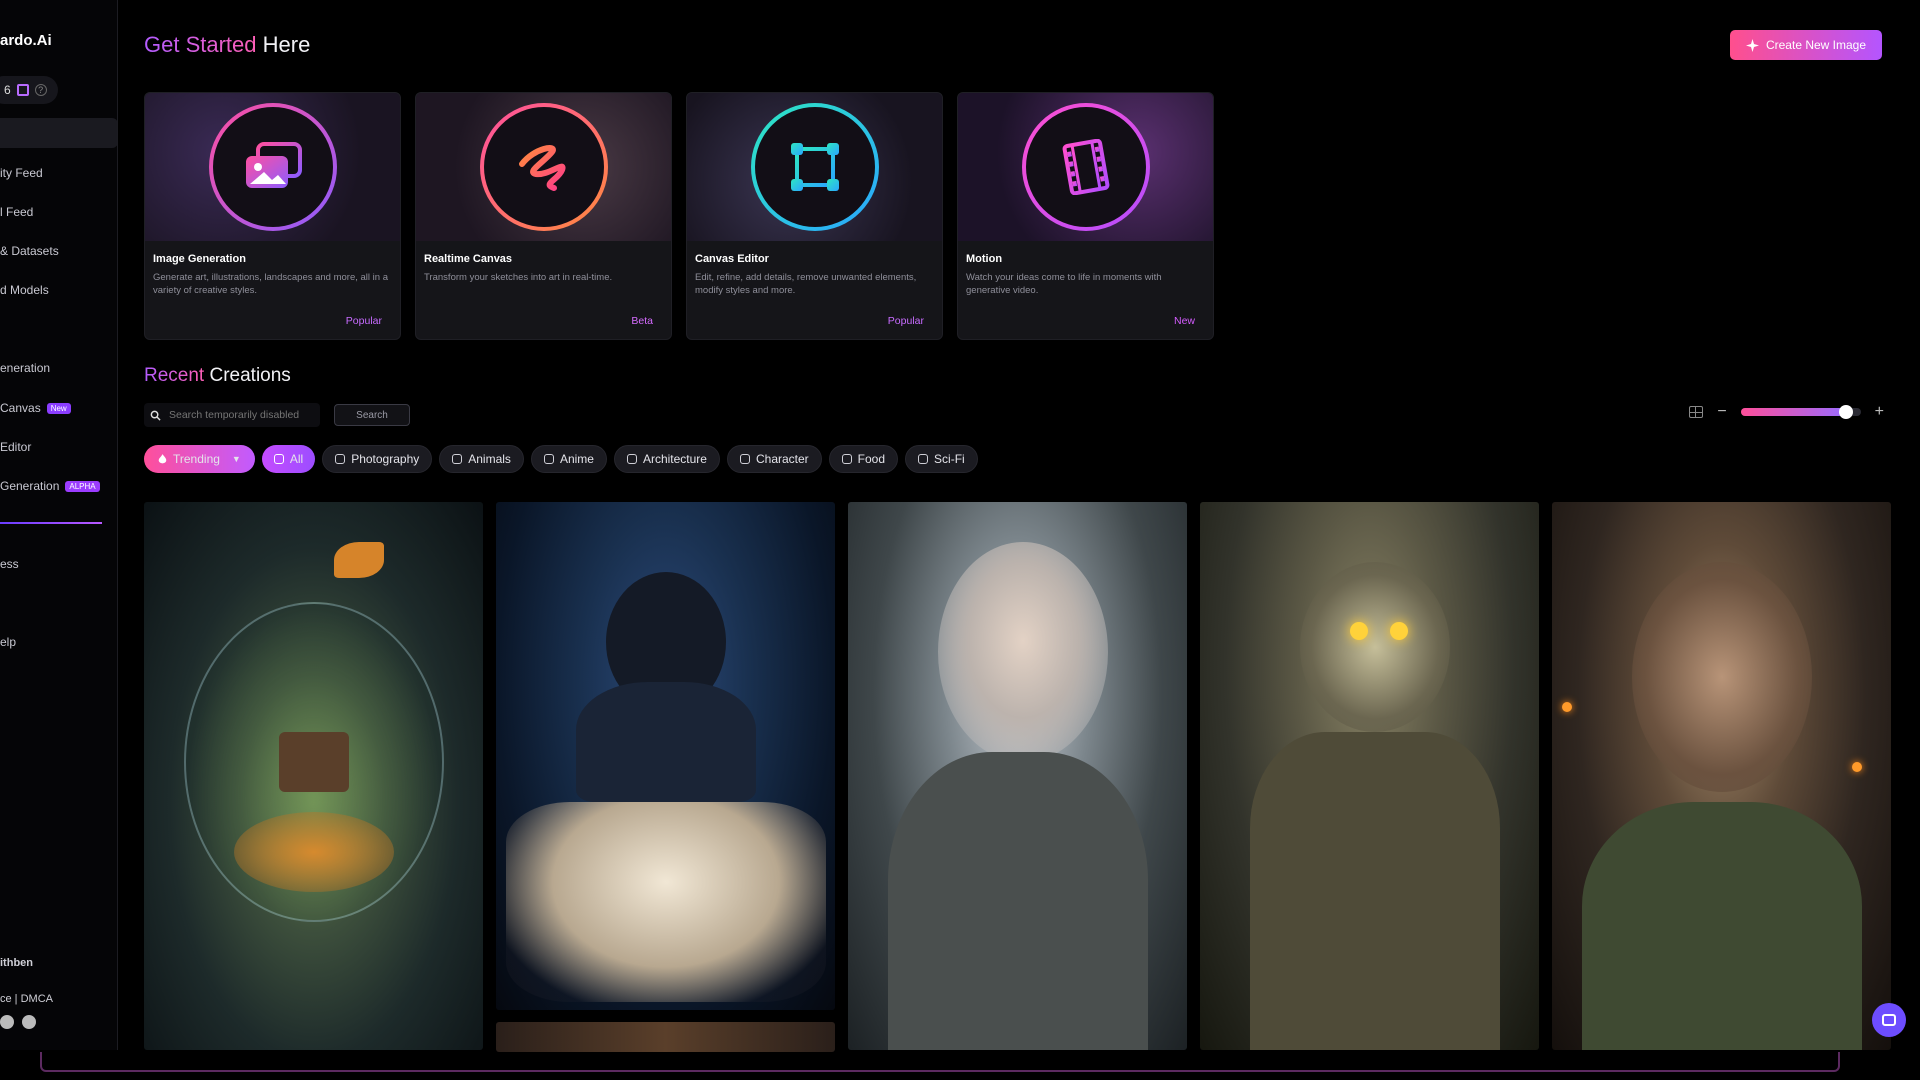 This screenshot has height=1080, width=1920. Describe the element at coordinates (377, 459) in the screenshot. I see `filter-photography: Photography` at that location.